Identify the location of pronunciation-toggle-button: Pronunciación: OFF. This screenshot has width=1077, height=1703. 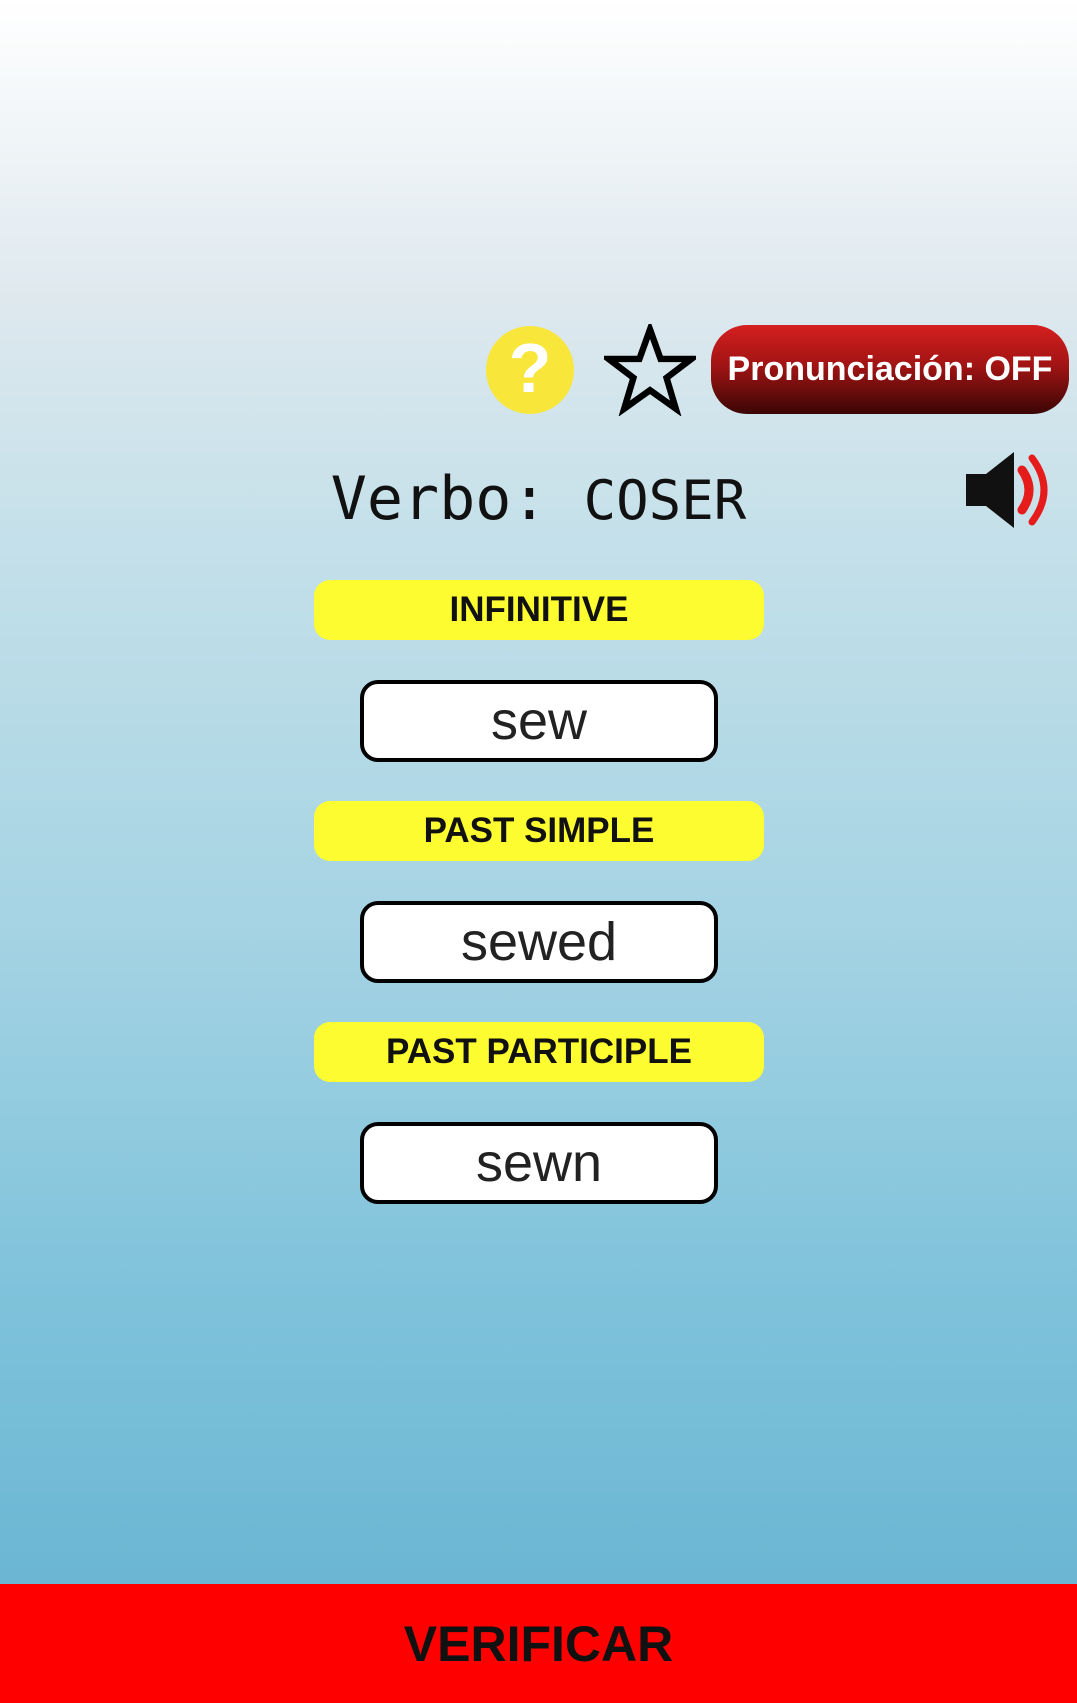
(890, 369).